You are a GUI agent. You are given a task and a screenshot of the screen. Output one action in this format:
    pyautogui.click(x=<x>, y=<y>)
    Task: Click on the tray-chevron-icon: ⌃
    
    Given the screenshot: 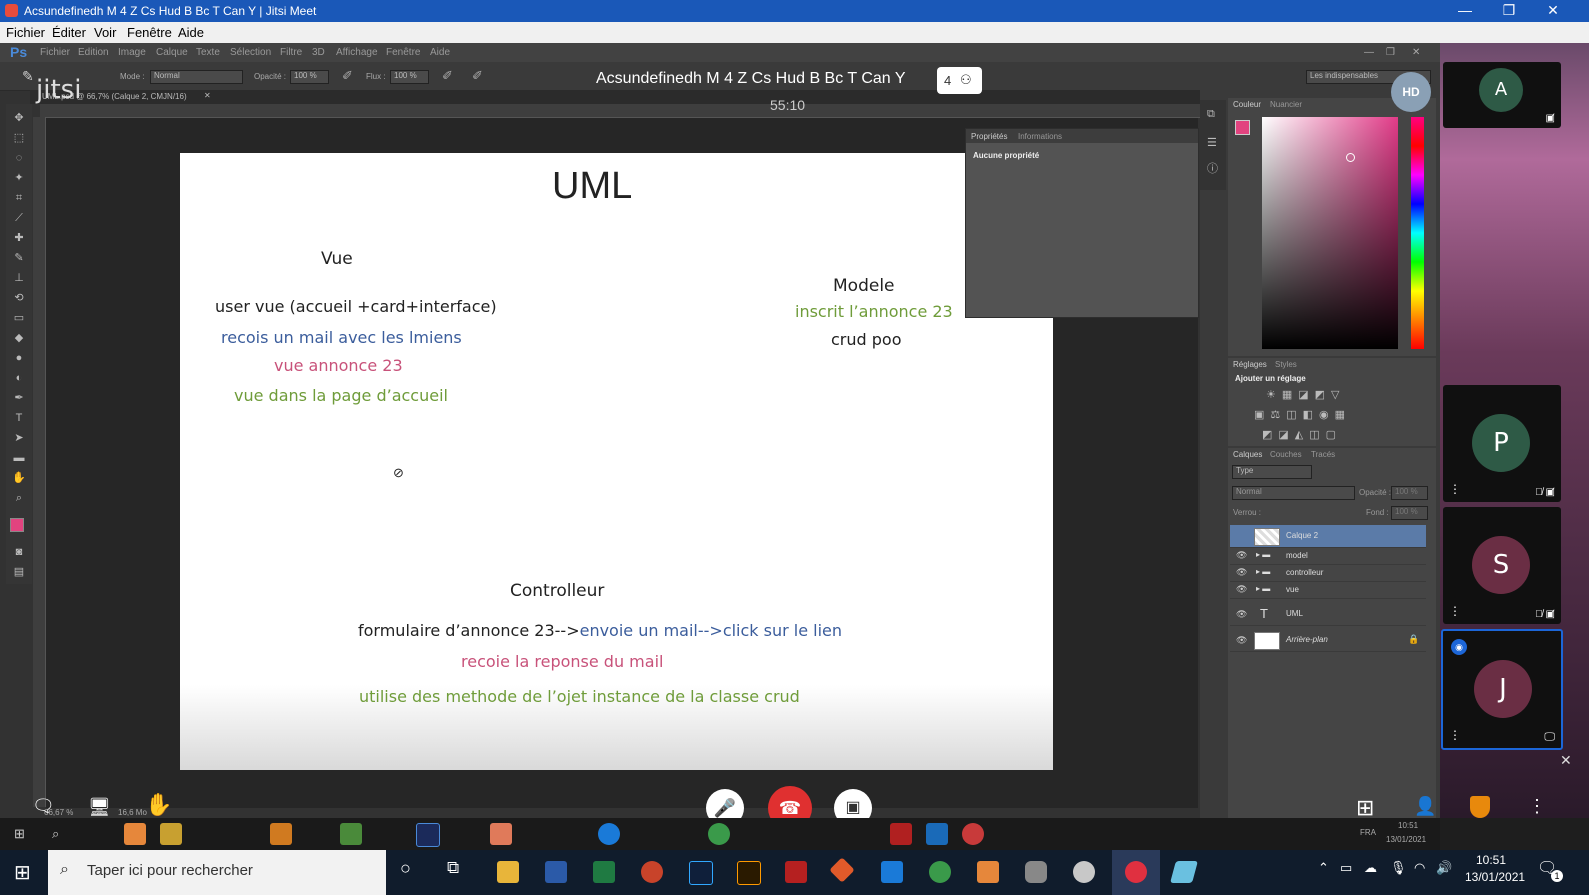 What is the action you would take?
    pyautogui.click(x=1323, y=868)
    